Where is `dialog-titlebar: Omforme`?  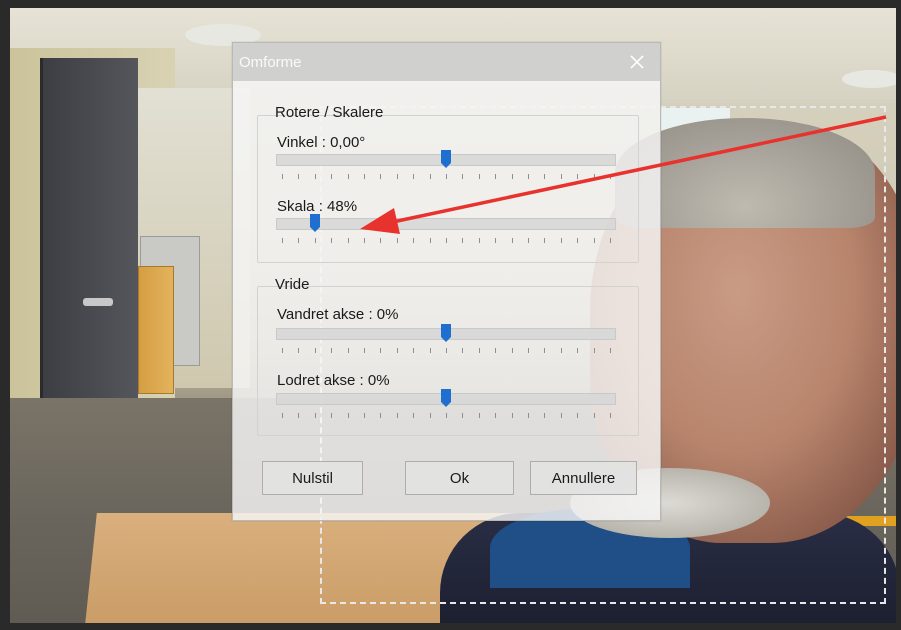 dialog-titlebar: Omforme is located at coordinates (446, 62).